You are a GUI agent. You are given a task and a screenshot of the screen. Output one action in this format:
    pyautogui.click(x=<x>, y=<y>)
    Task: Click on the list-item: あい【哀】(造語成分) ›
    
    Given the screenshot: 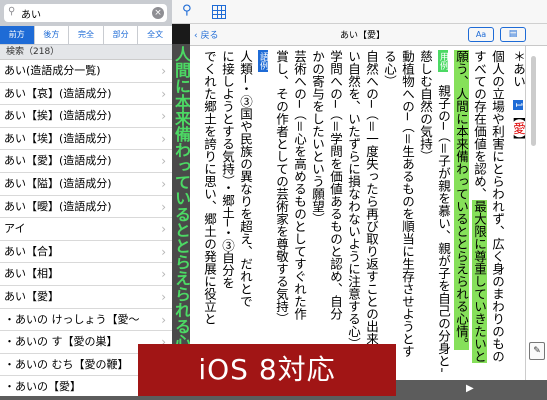 What is the action you would take?
    pyautogui.click(x=86, y=94)
    